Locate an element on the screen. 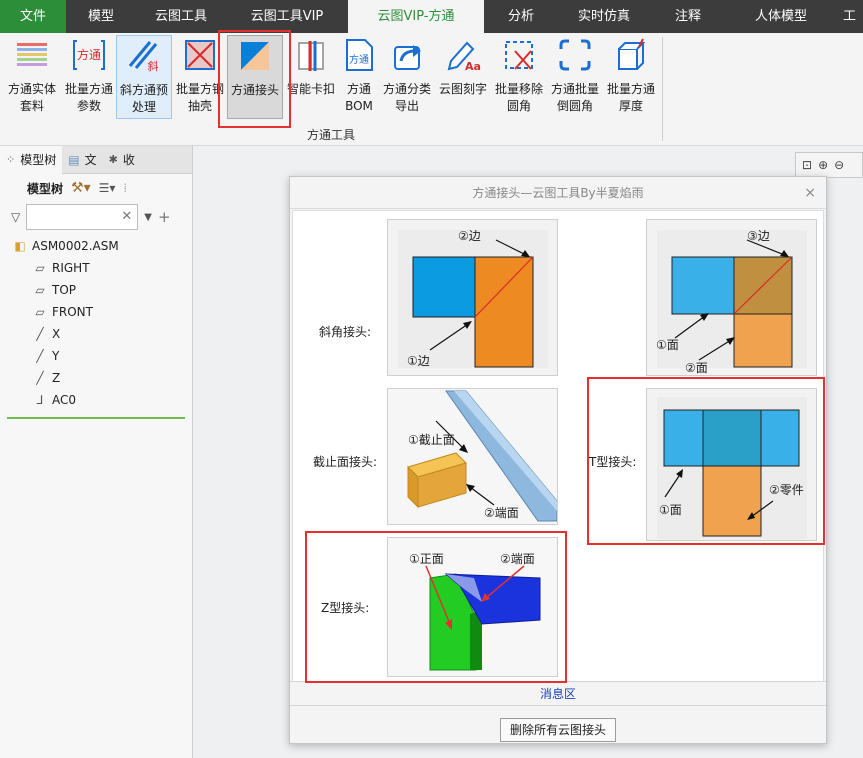  tree-item-x: ╱ X is located at coordinates (96, 334).